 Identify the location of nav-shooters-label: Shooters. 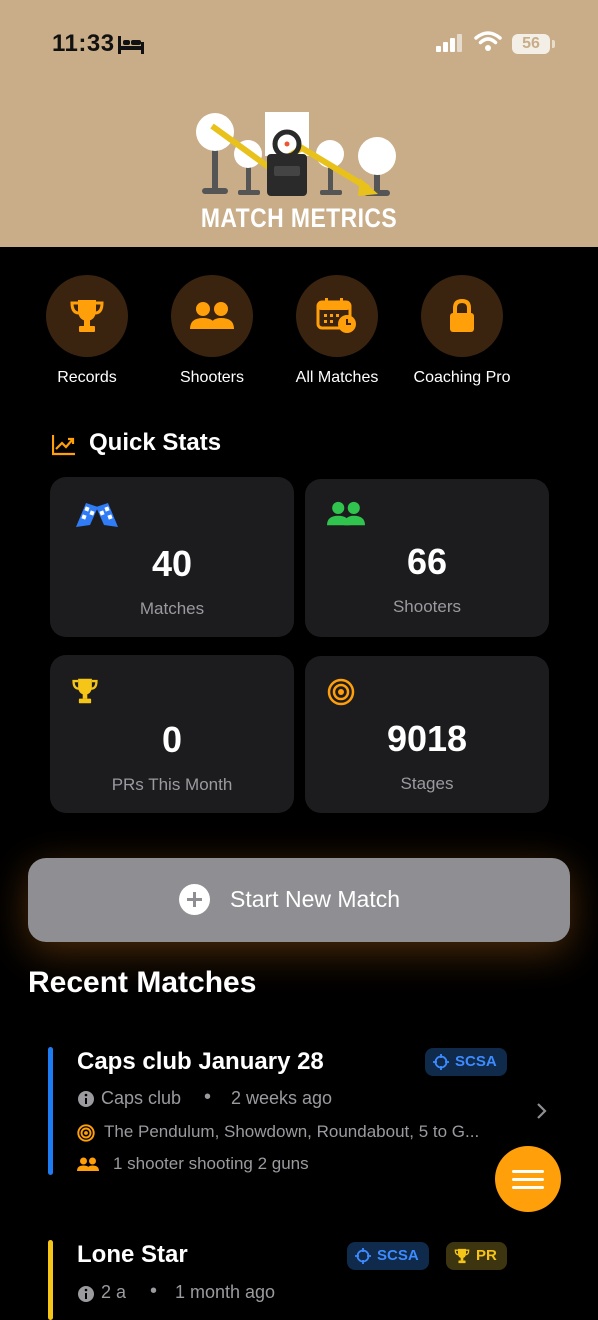
(212, 377).